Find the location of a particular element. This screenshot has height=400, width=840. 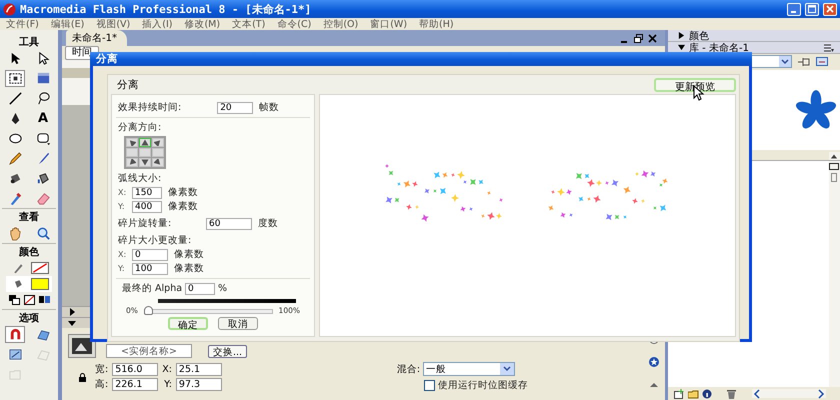

number-field: 400 is located at coordinates (147, 206).